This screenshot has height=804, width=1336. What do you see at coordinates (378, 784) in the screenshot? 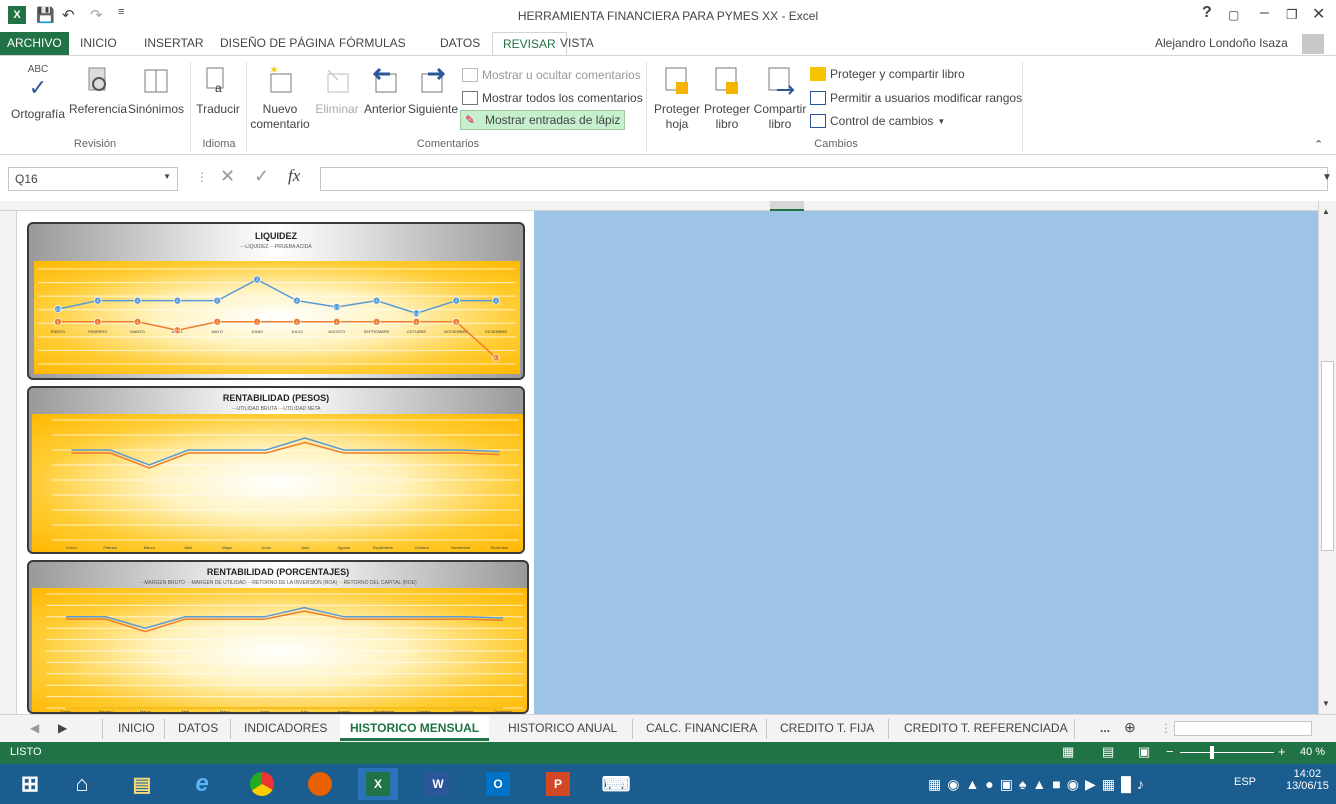
I see `excel-taskbar-icon: X` at bounding box center [378, 784].